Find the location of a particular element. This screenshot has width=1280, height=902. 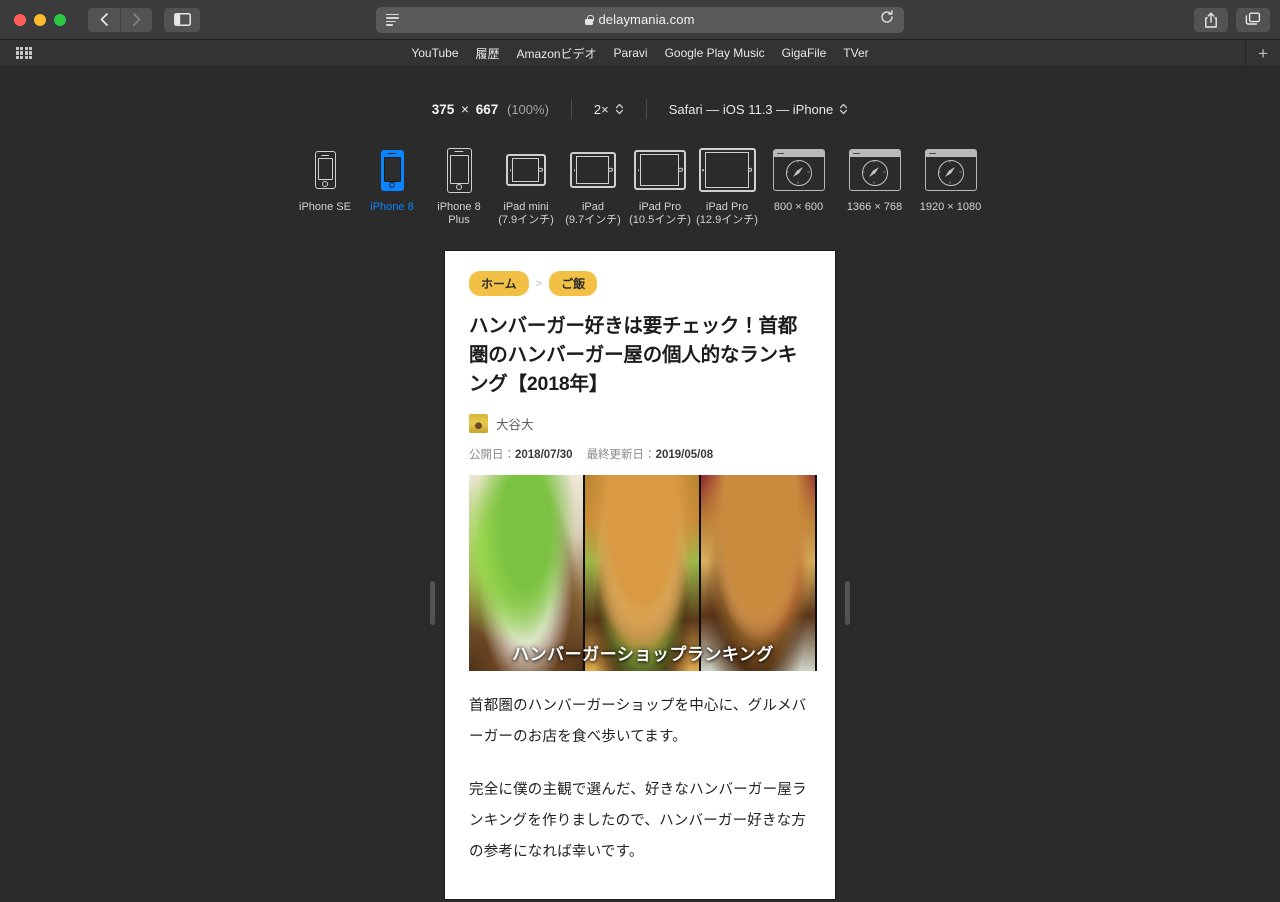

url-display: delaymania.com is located at coordinates (640, 19).